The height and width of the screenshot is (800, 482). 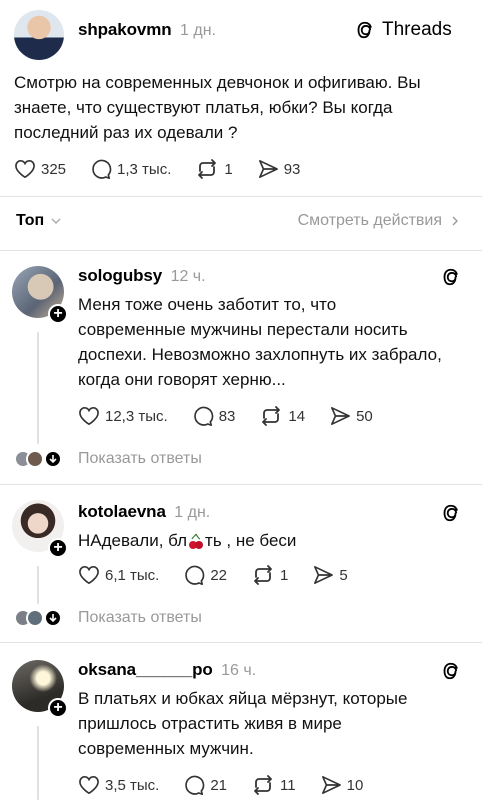 What do you see at coordinates (144, 169) in the screenshot?
I see `comment-count: 1,3 тыс.` at bounding box center [144, 169].